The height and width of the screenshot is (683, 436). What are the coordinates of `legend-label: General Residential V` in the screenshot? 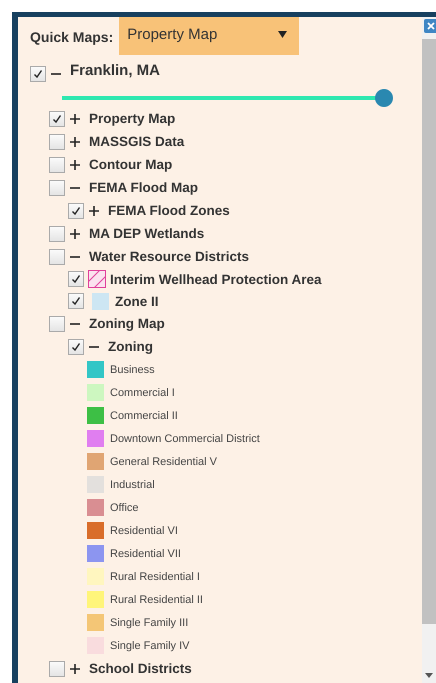 It's located at (164, 462).